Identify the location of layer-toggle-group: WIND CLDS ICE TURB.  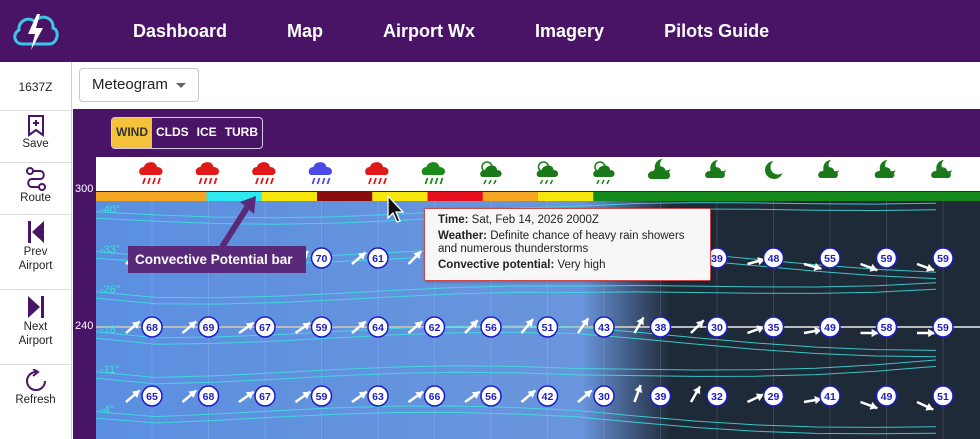
(187, 133).